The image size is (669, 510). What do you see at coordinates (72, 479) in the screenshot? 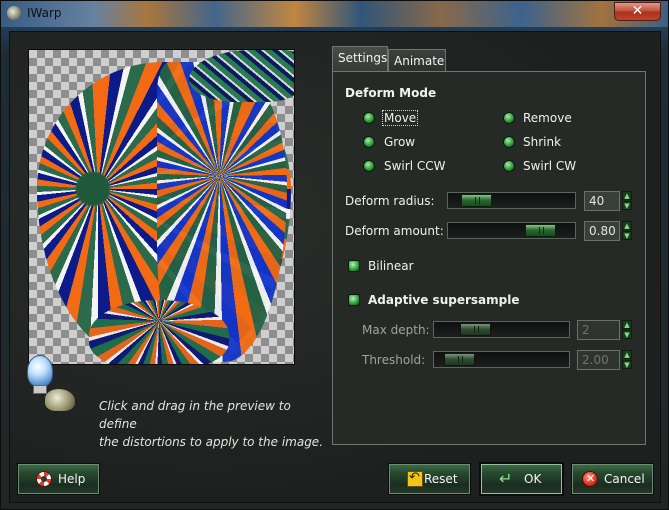
I see `help-button-label: Help` at bounding box center [72, 479].